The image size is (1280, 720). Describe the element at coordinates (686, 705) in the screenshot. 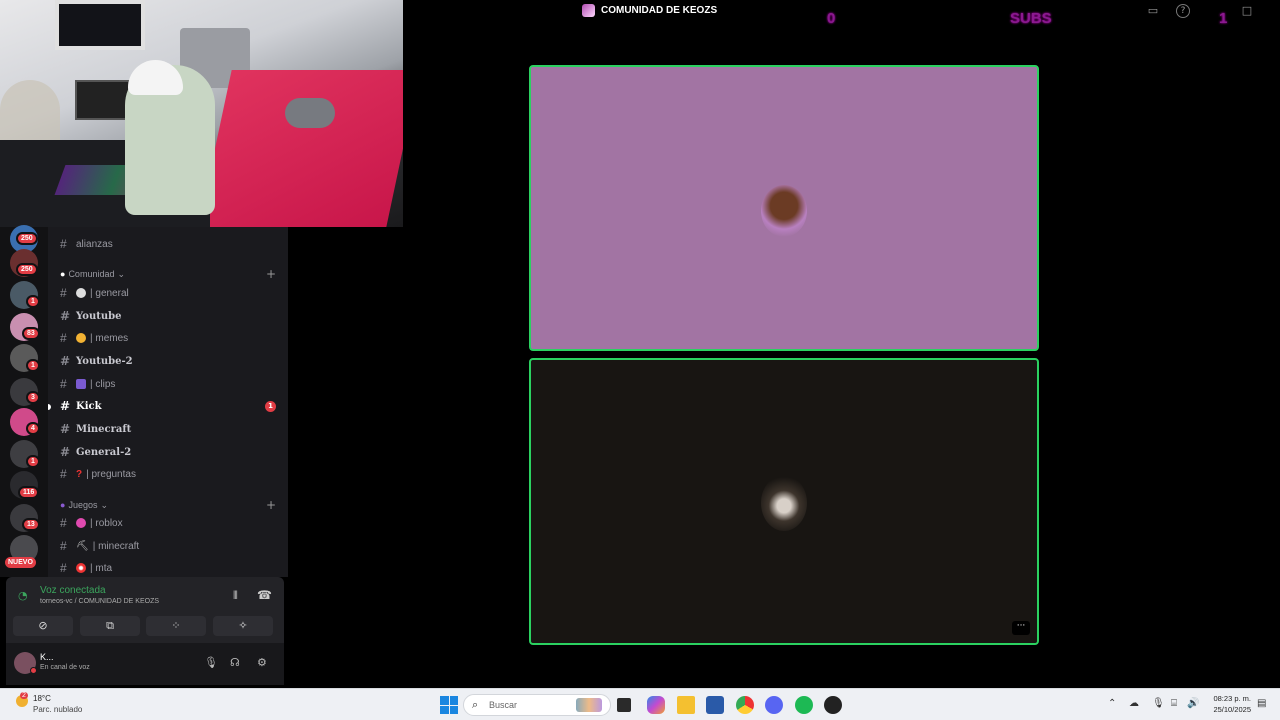

I see `file-explorer-icon` at that location.